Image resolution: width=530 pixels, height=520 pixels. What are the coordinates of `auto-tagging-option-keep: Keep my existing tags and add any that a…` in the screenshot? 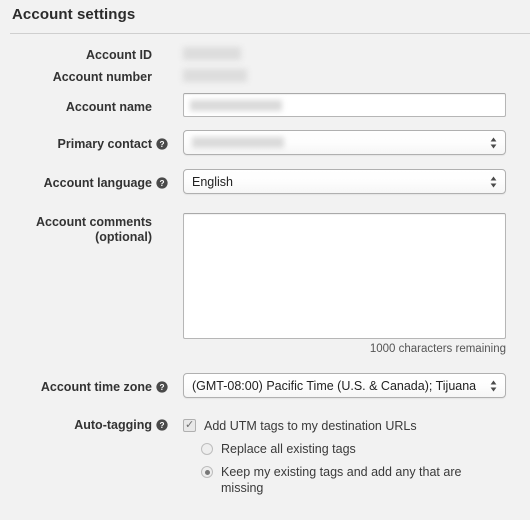 It's located at (356, 480).